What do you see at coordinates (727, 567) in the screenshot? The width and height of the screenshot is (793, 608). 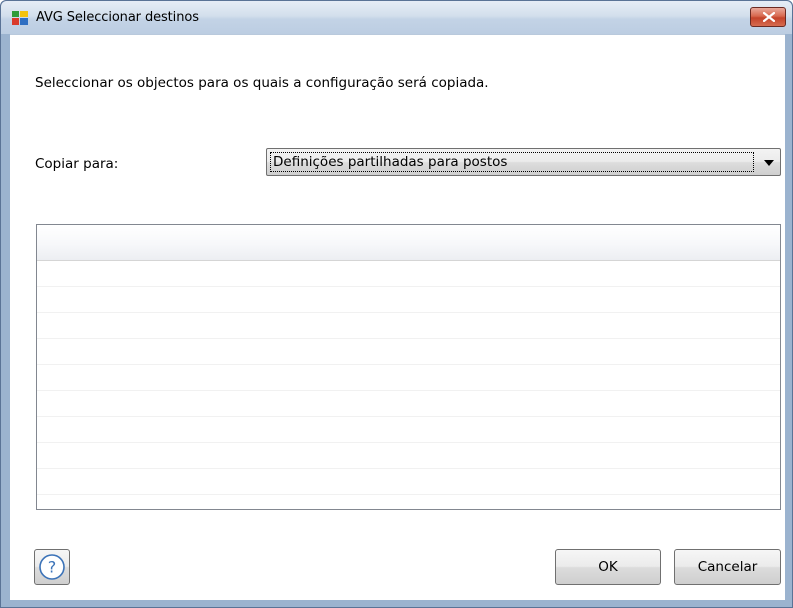 I see `cancel-button: Cancelar` at bounding box center [727, 567].